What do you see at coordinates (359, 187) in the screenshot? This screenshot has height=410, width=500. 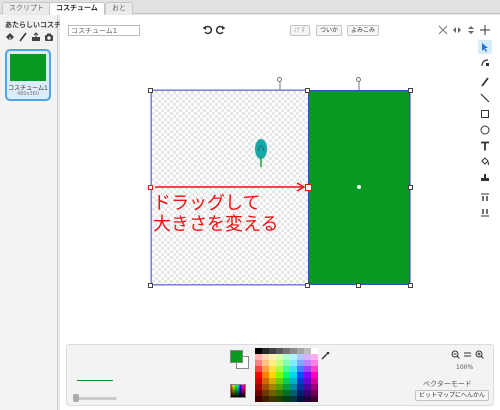 I see `center-point` at bounding box center [359, 187].